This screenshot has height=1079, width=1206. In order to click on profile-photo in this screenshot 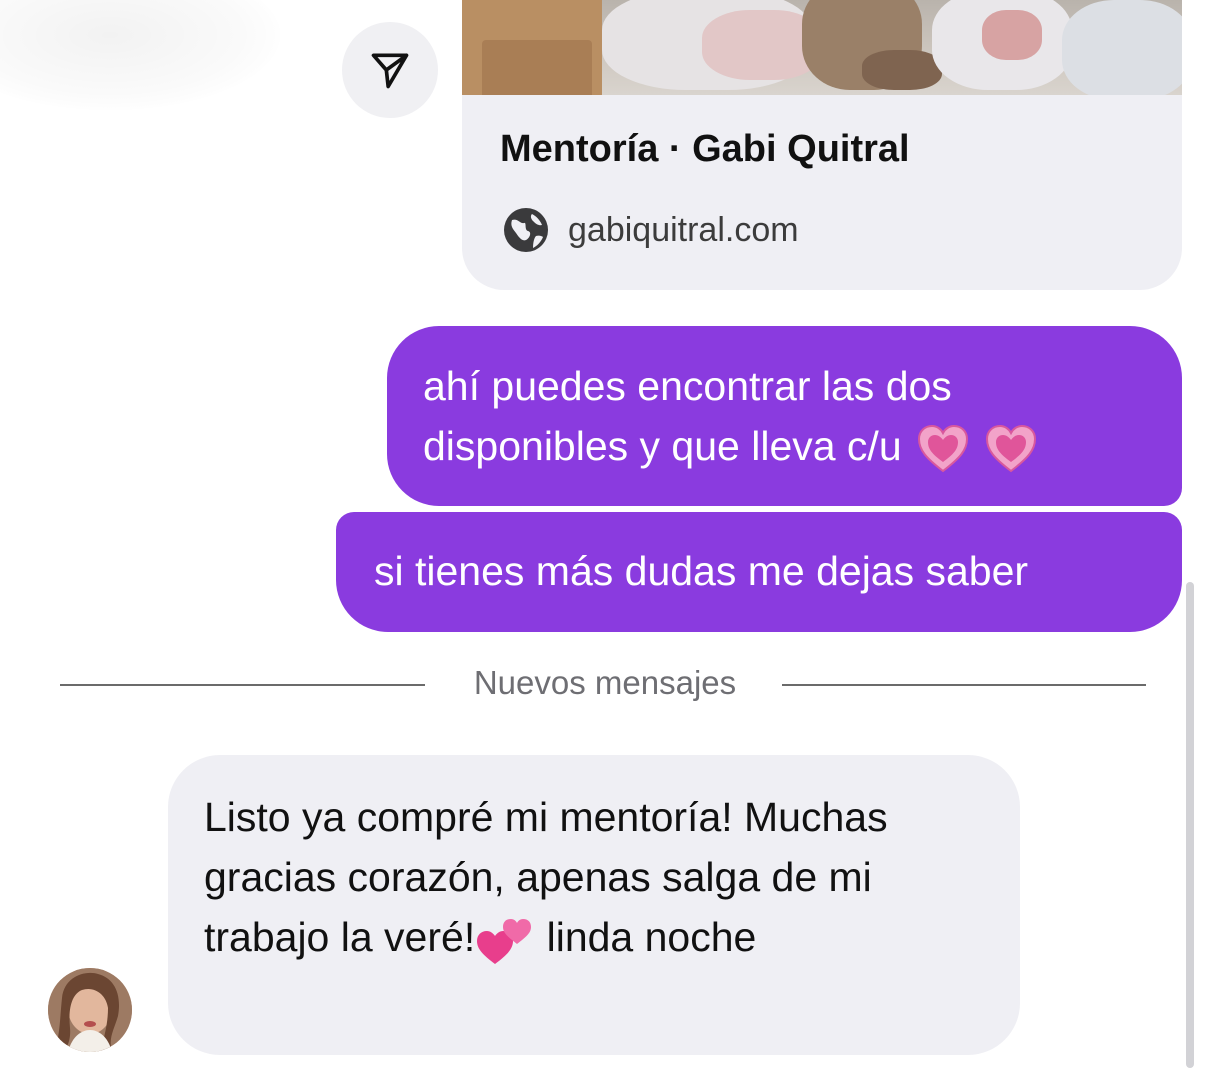, I will do `click(90, 1010)`.